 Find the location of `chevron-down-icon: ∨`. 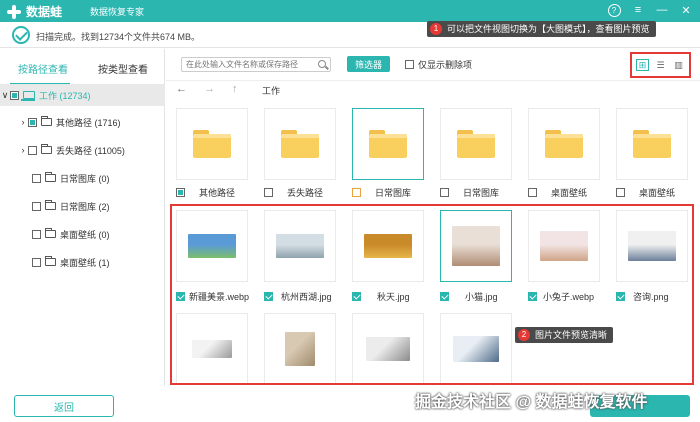

chevron-down-icon: ∨ is located at coordinates (5, 95).